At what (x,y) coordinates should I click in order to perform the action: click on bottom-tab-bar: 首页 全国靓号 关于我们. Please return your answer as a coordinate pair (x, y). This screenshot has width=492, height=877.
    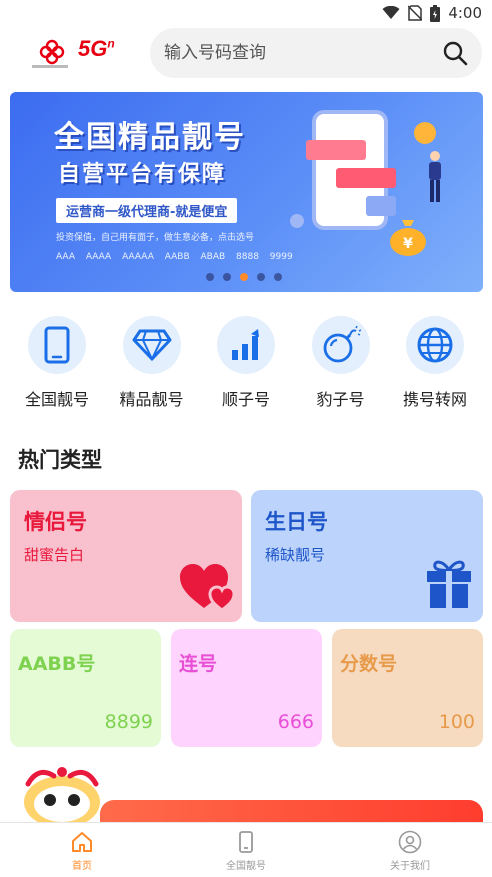
    Looking at the image, I should click on (246, 849).